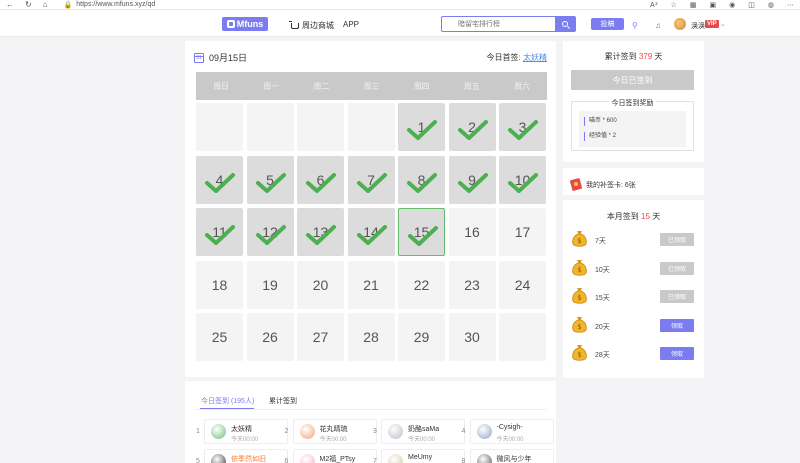  I want to click on chevron-down-icon: ⌄, so click(723, 24).